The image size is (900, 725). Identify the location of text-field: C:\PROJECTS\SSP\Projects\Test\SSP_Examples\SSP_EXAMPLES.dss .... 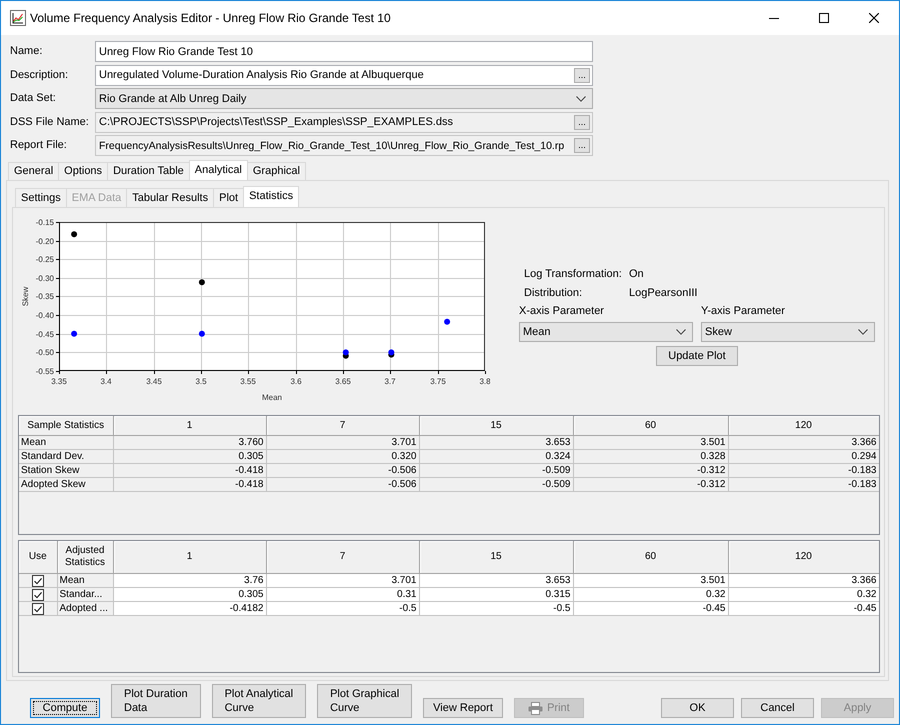
(344, 122).